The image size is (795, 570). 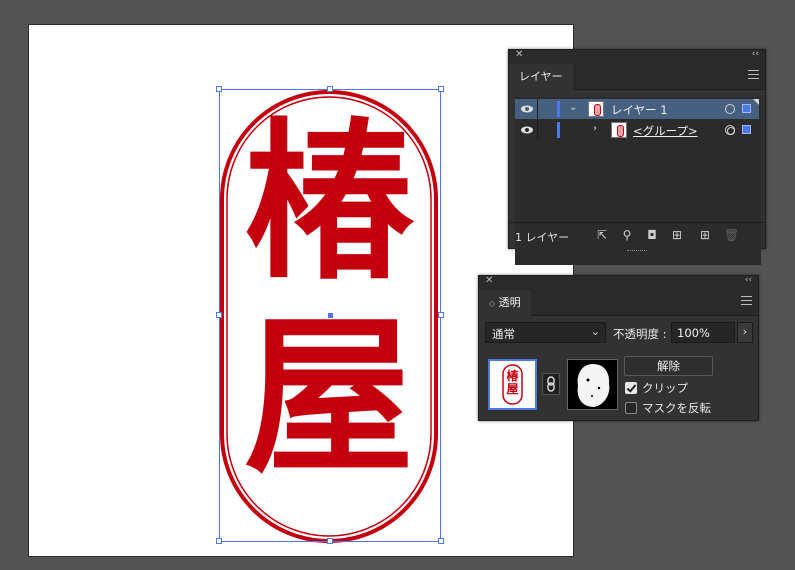 What do you see at coordinates (640, 334) in the screenshot?
I see `opacity-label: 不透明度 :` at bounding box center [640, 334].